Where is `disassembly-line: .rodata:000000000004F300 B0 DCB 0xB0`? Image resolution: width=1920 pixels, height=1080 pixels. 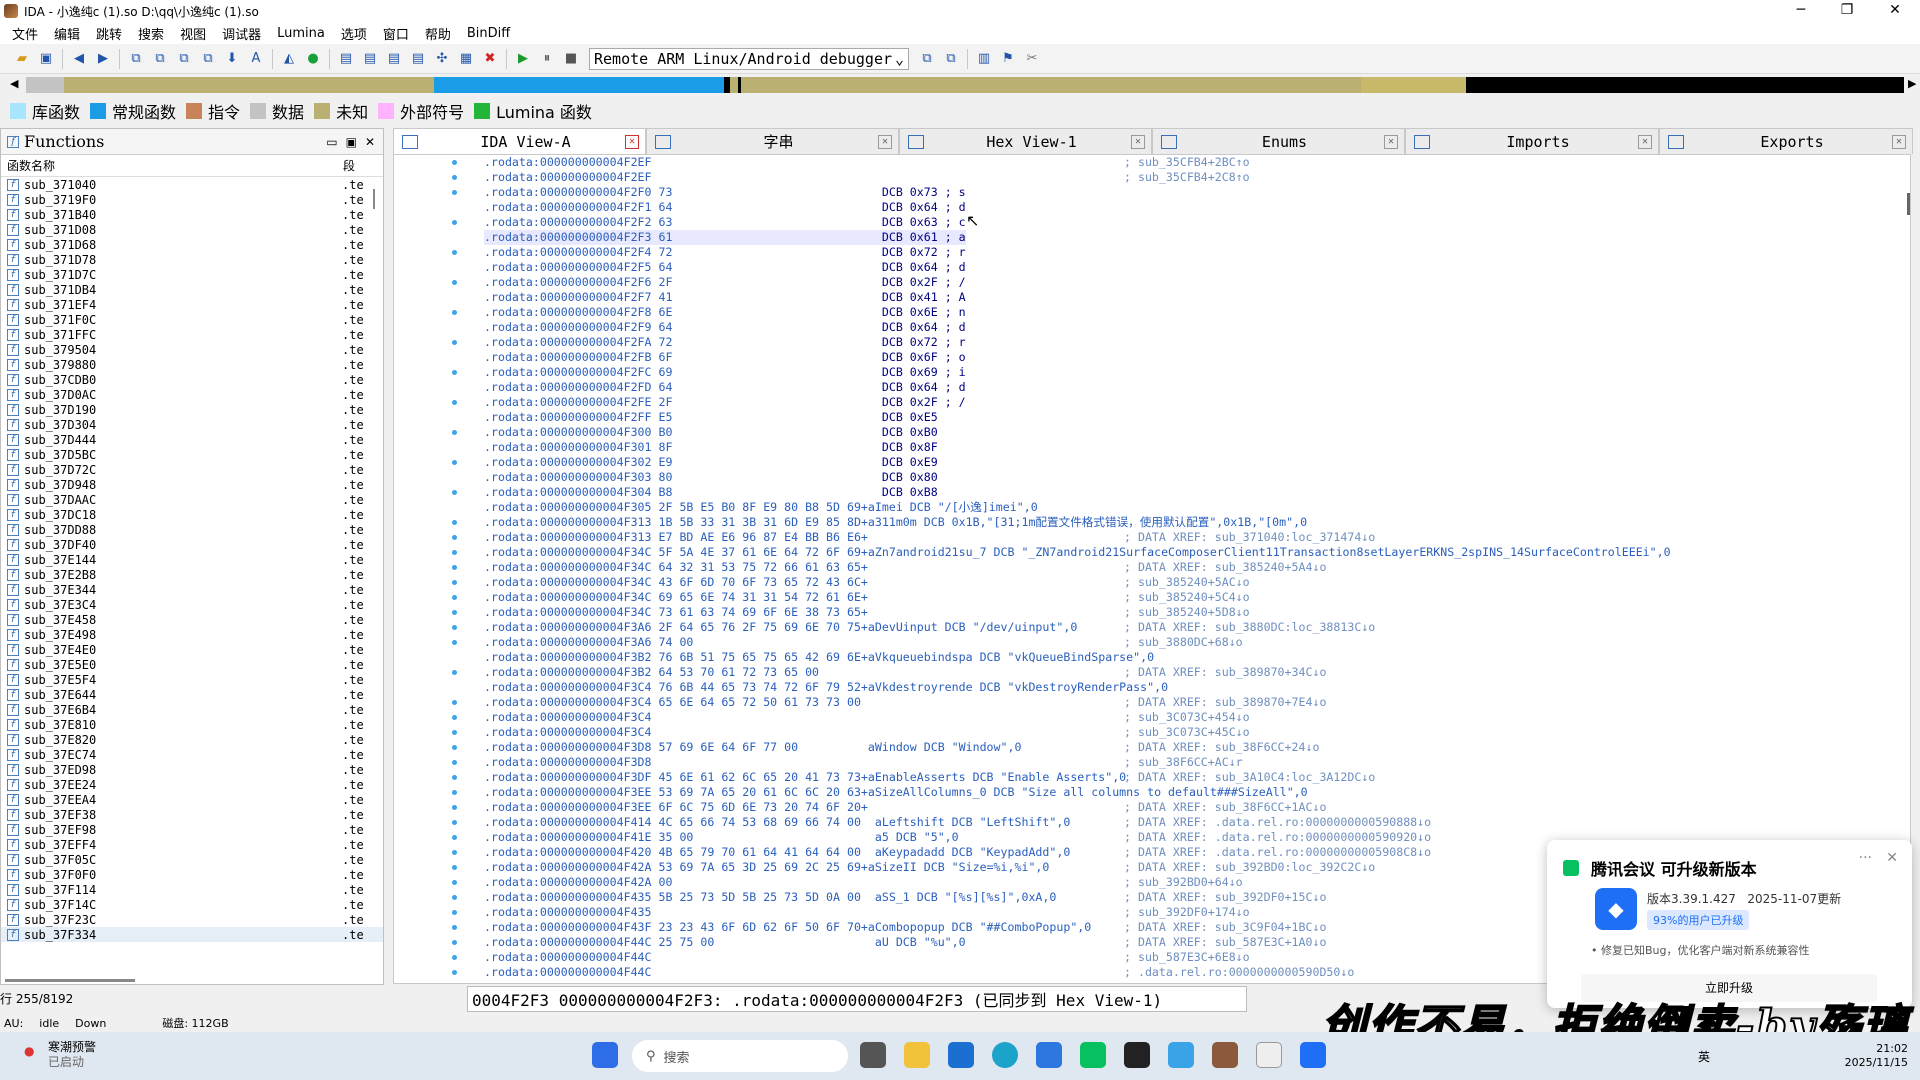
disassembly-line: .rodata:000000000004F300 B0 DCB 0xB0 is located at coordinates (711, 432).